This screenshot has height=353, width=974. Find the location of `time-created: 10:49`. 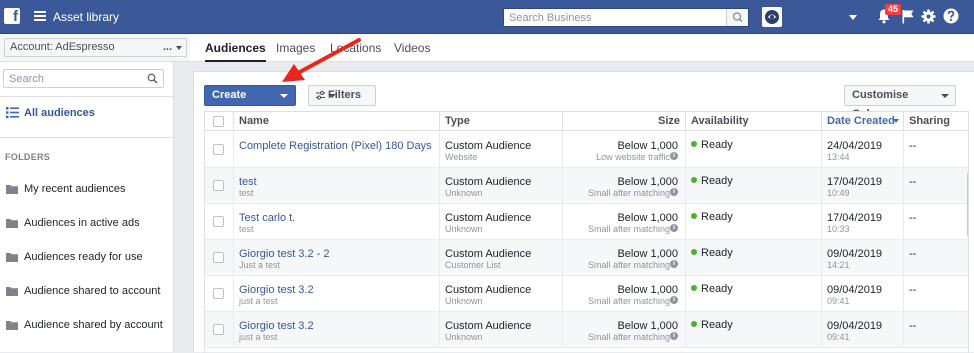

time-created: 10:49 is located at coordinates (838, 193).